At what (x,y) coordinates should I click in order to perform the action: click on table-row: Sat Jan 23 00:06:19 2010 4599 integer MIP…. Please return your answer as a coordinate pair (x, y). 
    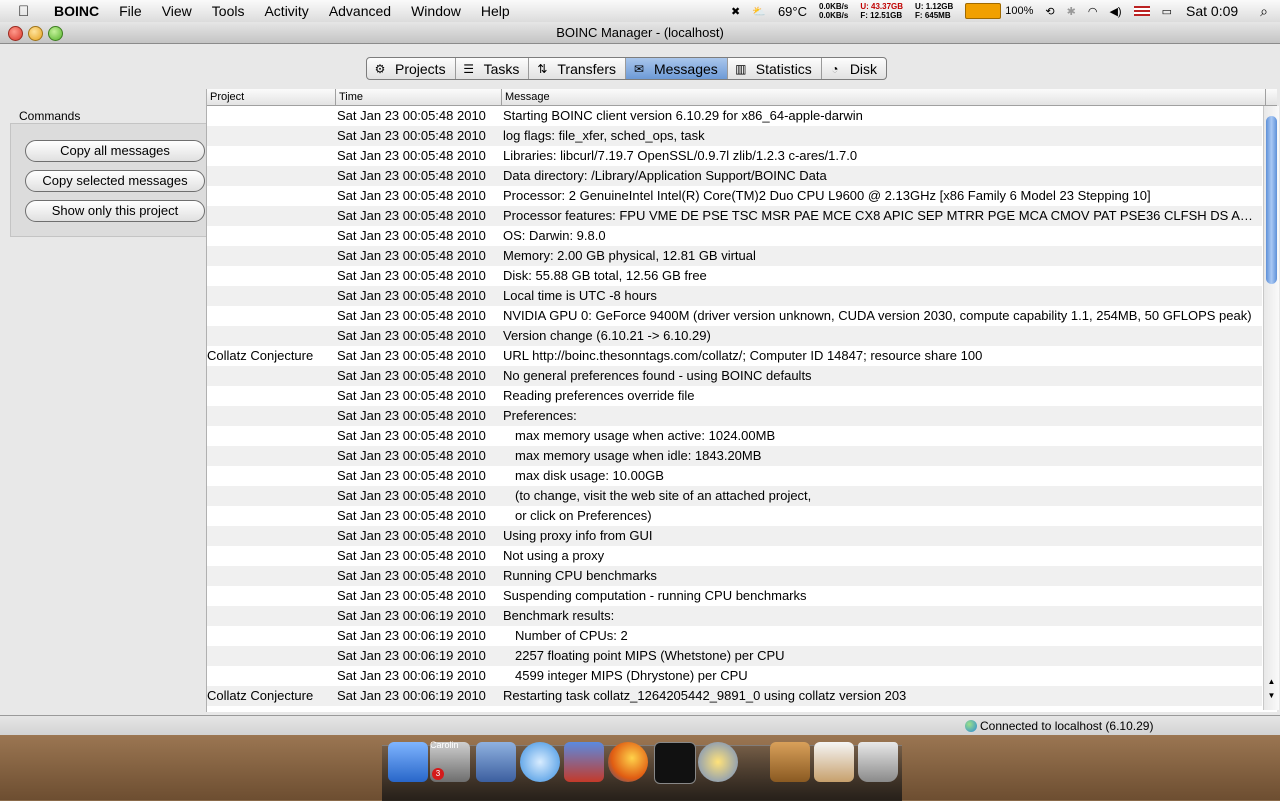
    Looking at the image, I should click on (734, 676).